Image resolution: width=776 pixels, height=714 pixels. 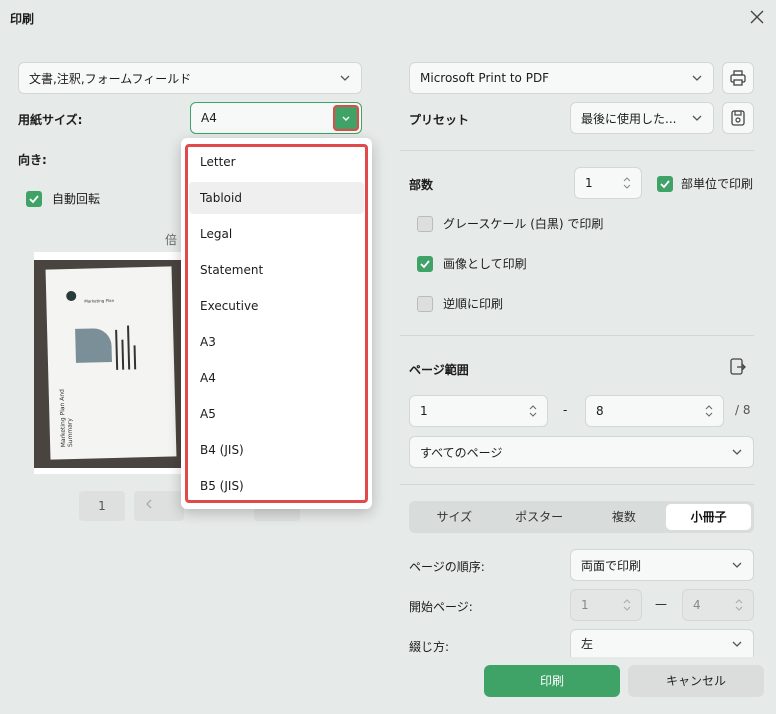 I want to click on menu-item-letter: Letter, so click(x=276, y=162).